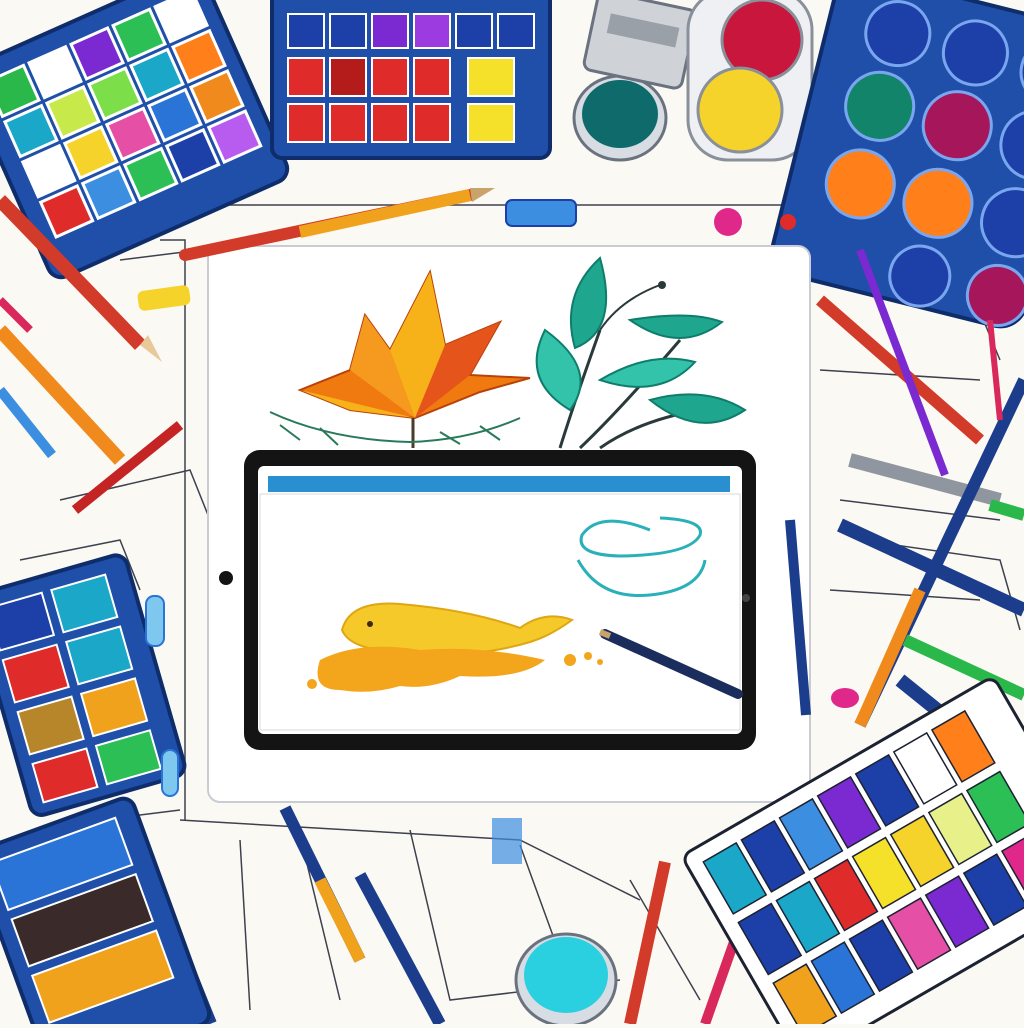 This screenshot has height=1028, width=1024. I want to click on paint-tube-grey, so click(640, 45).